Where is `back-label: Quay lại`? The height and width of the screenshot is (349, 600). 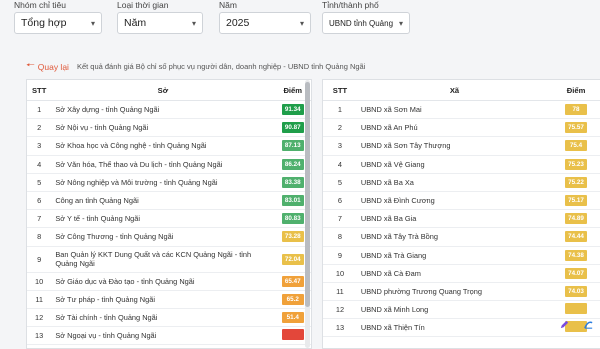 back-label: Quay lại is located at coordinates (53, 66).